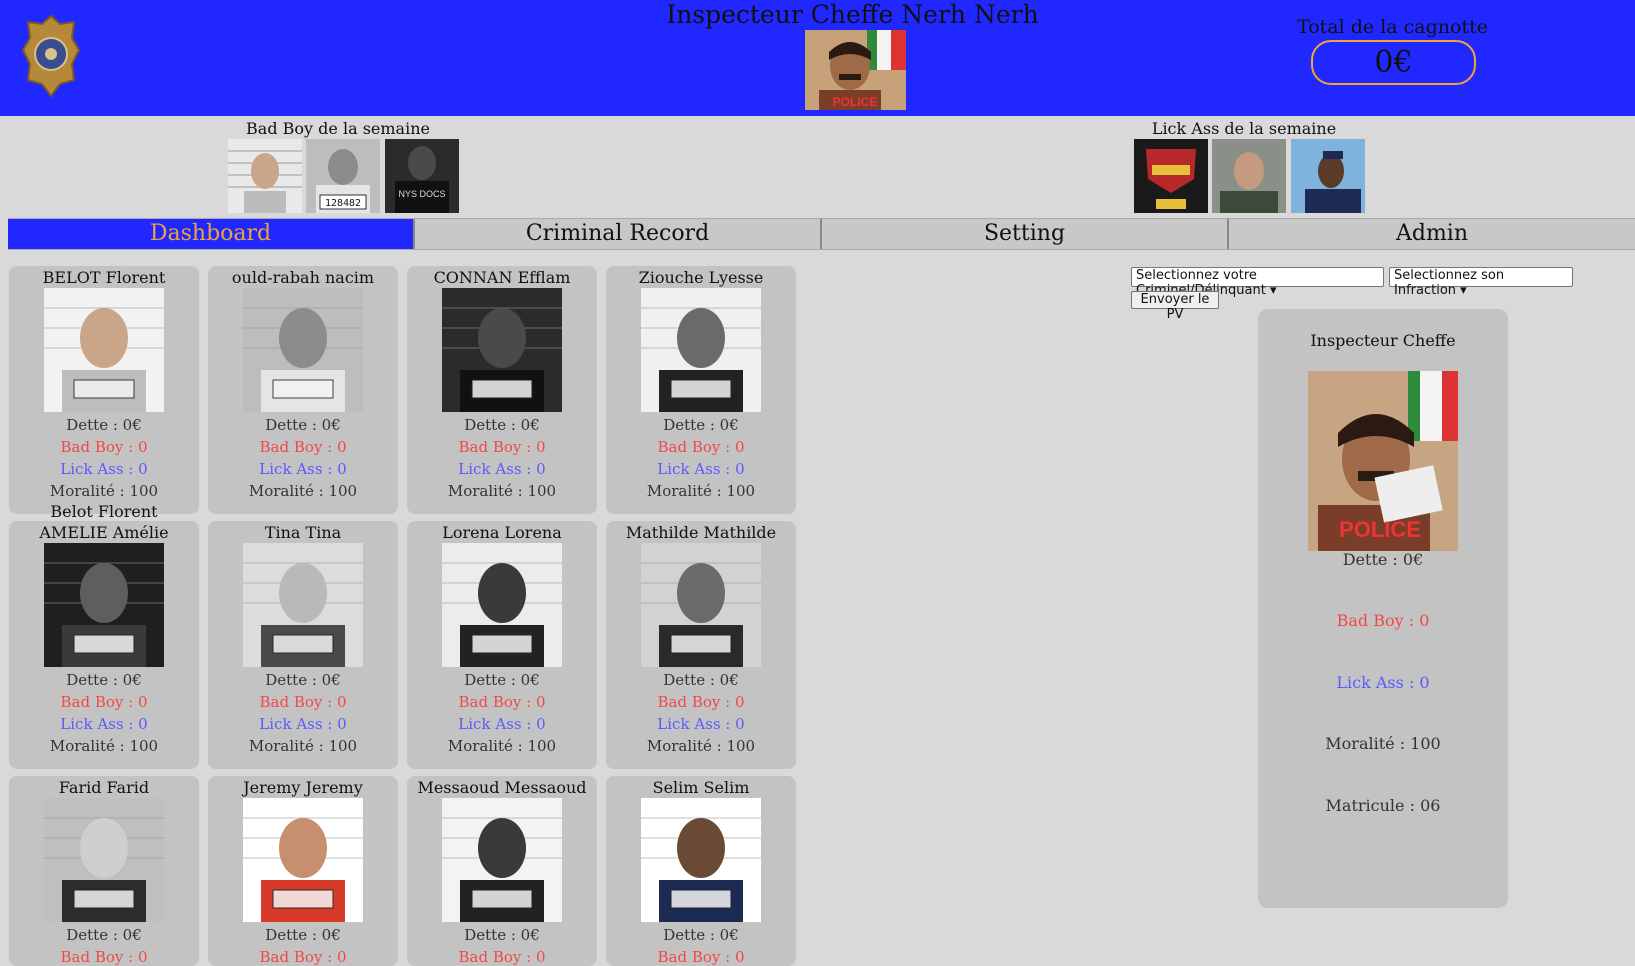 This screenshot has width=1635, height=966. I want to click on main-nav: Dashboard Criminal Record Setting Admin, so click(821, 234).